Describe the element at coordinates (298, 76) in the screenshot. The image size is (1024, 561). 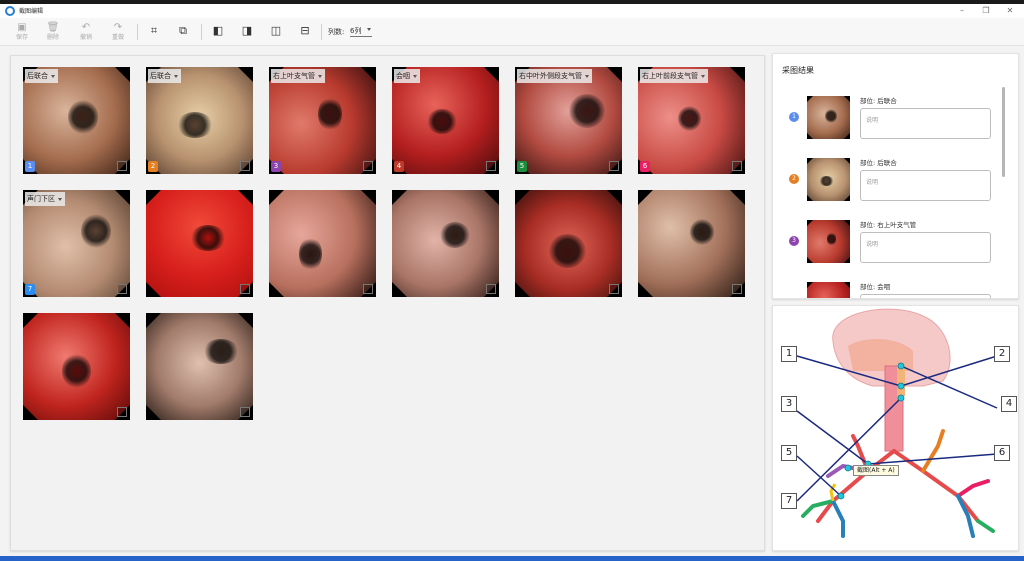
I see `location-tag-select: 右上叶支气管` at that location.